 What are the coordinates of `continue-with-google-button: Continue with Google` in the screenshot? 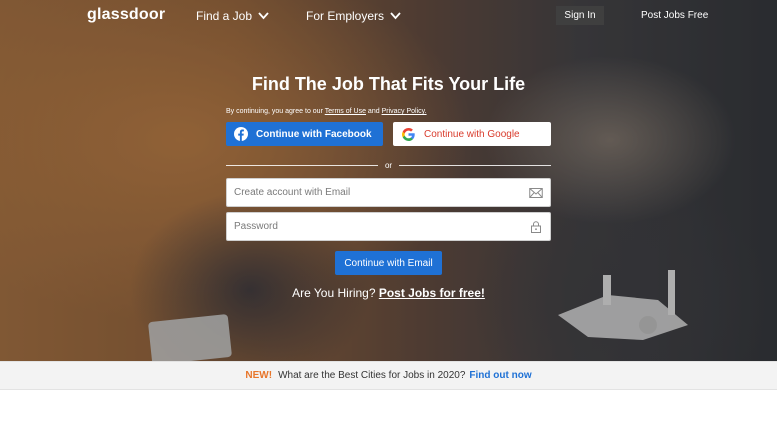 It's located at (472, 134).